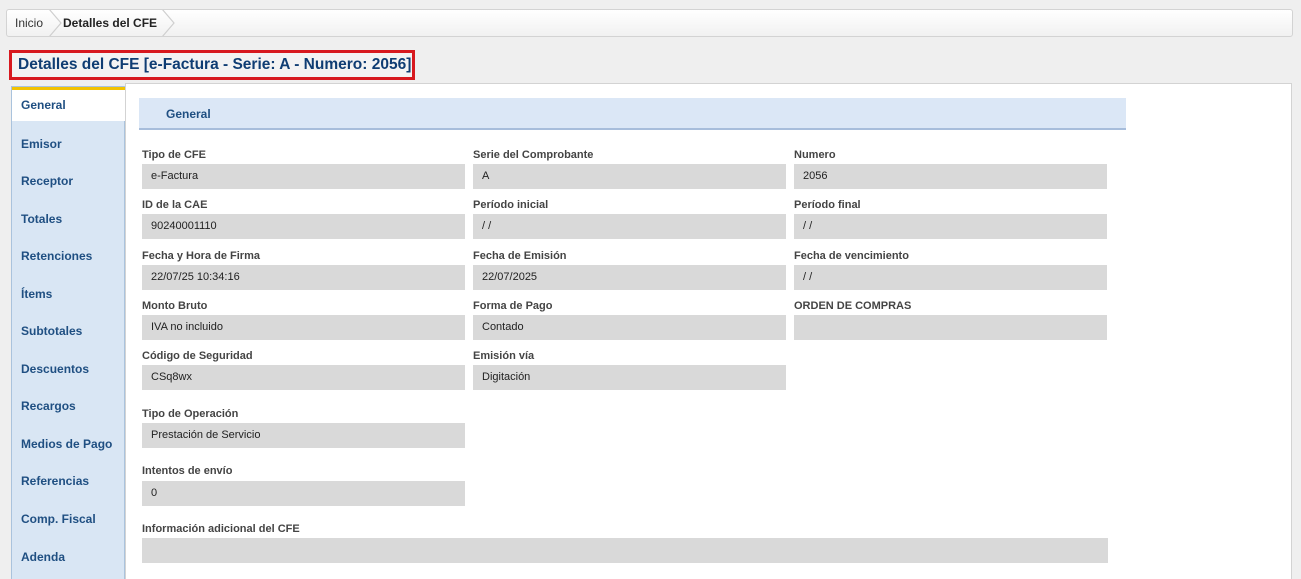  Describe the element at coordinates (69, 104) in the screenshot. I see `tab-general: General` at that location.